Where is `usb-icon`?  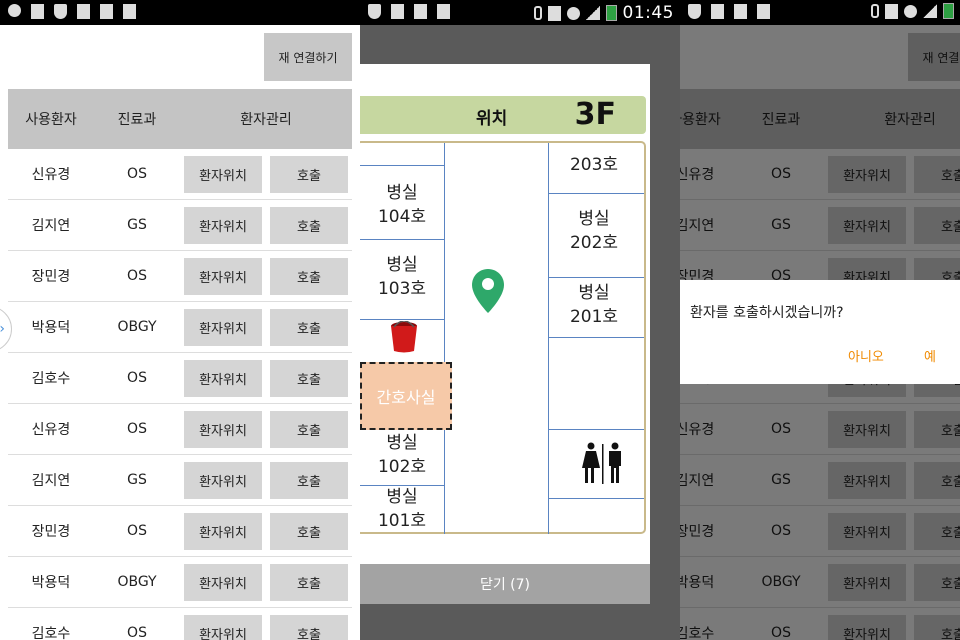
usb-icon is located at coordinates (37, 11).